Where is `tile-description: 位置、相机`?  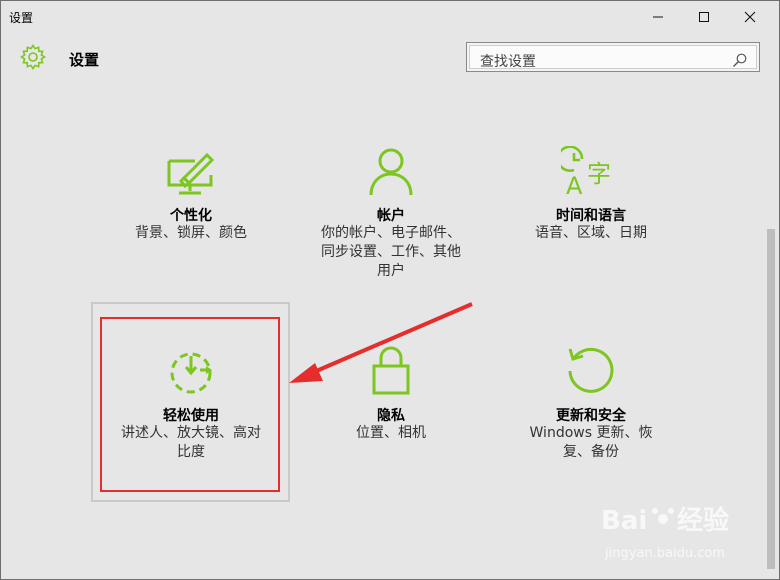
tile-description: 位置、相机 is located at coordinates (391, 433).